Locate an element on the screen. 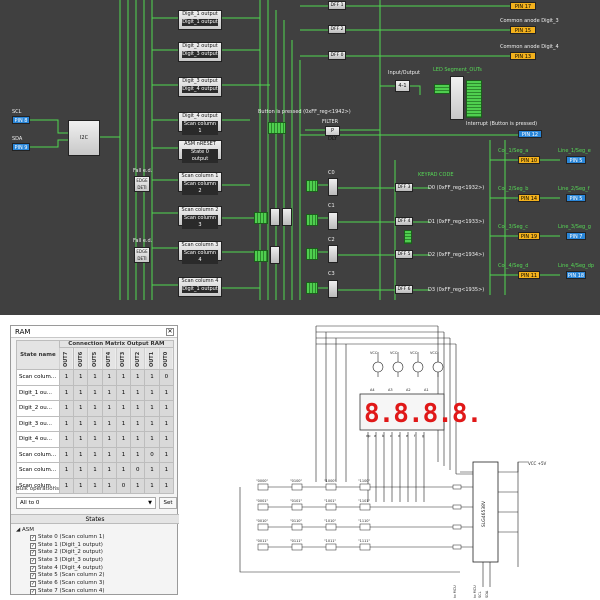 The image size is (600, 600). lut-block-digit-1: Digit_1 output Digit_1 output is located at coordinates (200, 20).